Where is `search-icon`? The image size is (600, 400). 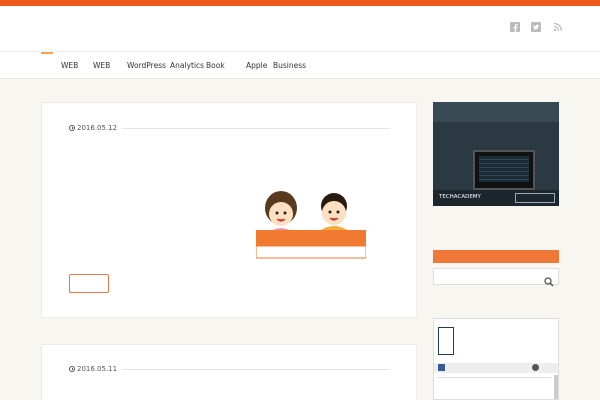 search-icon is located at coordinates (549, 279).